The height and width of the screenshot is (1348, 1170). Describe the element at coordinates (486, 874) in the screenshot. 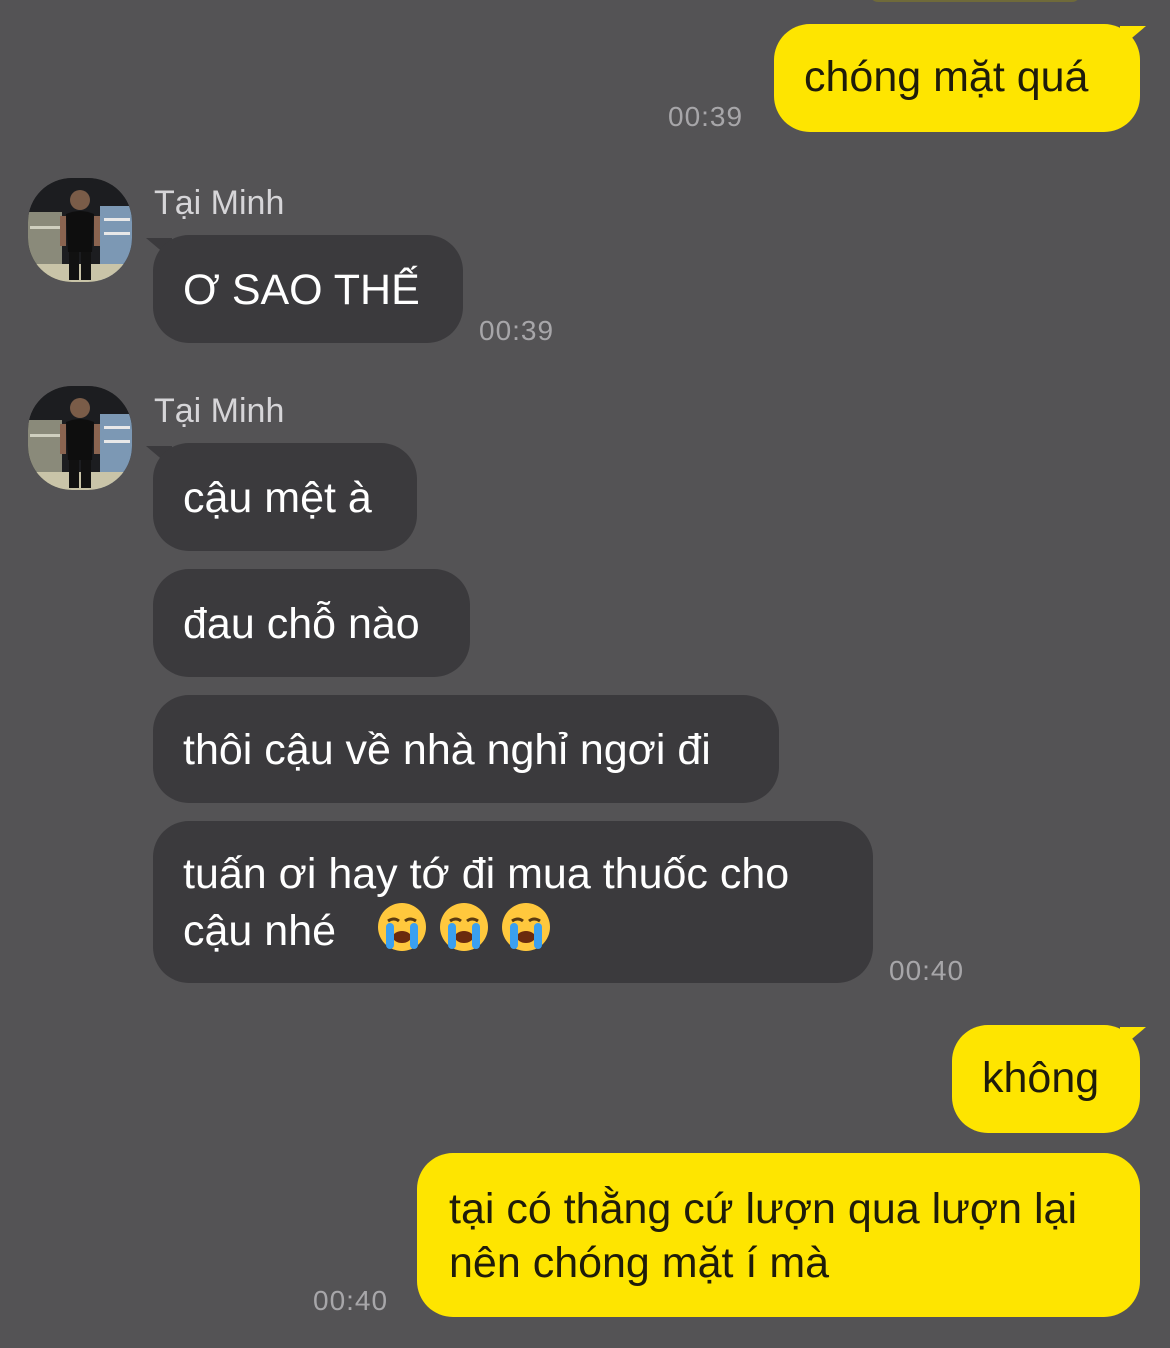

I see `message-text-line: tuấn ơi hay tớ đi mua thuốc cho` at that location.